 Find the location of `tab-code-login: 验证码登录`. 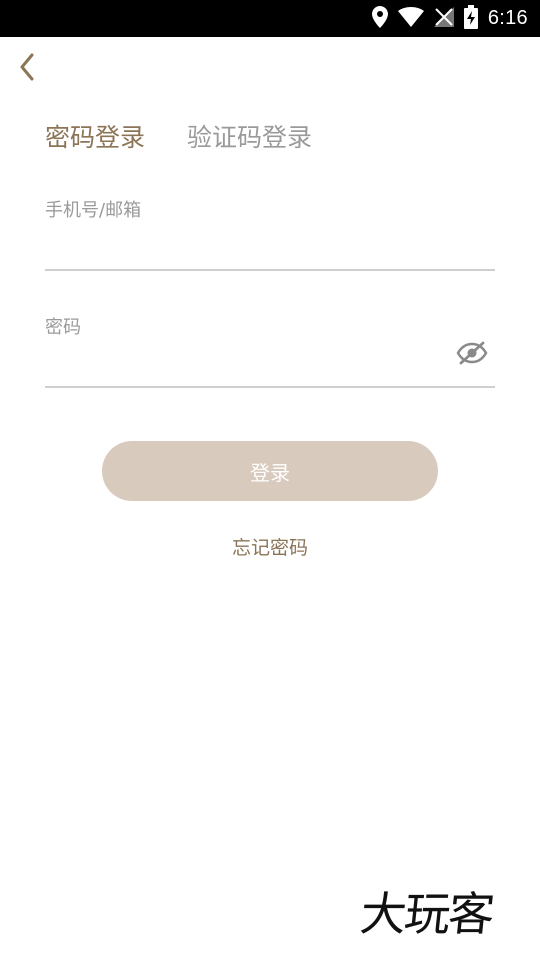

tab-code-login: 验证码登录 is located at coordinates (249, 136).